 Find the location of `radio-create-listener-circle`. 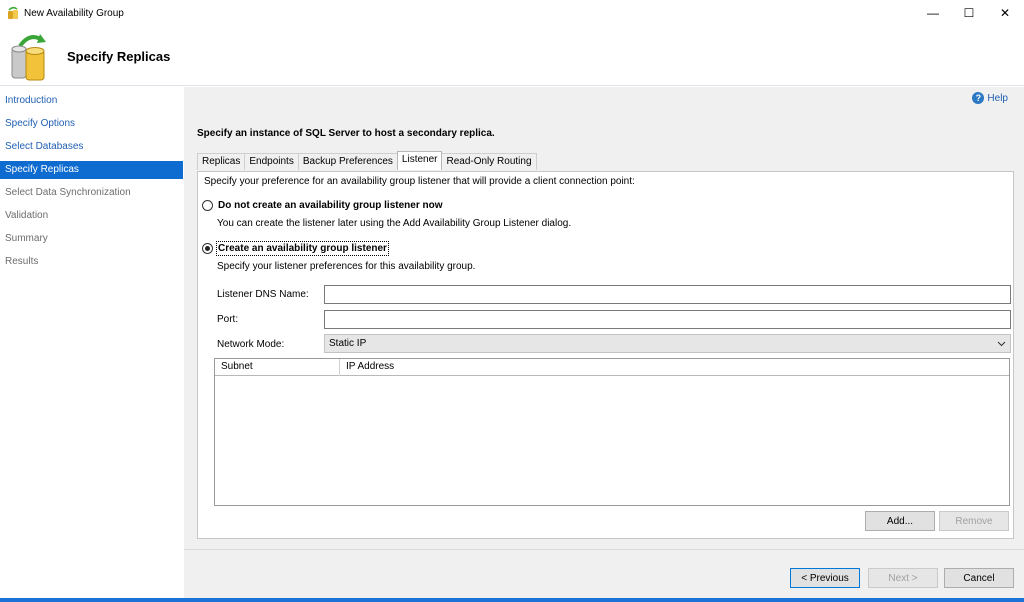

radio-create-listener-circle is located at coordinates (207, 248).